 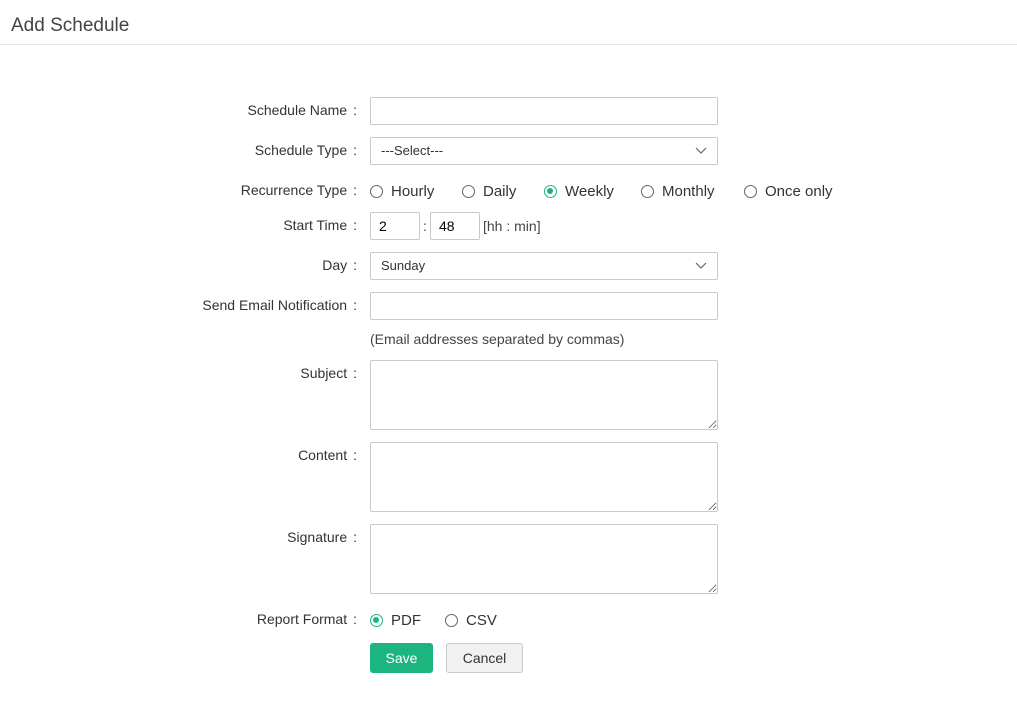 I want to click on subject-label: Subject:, so click(x=328, y=373).